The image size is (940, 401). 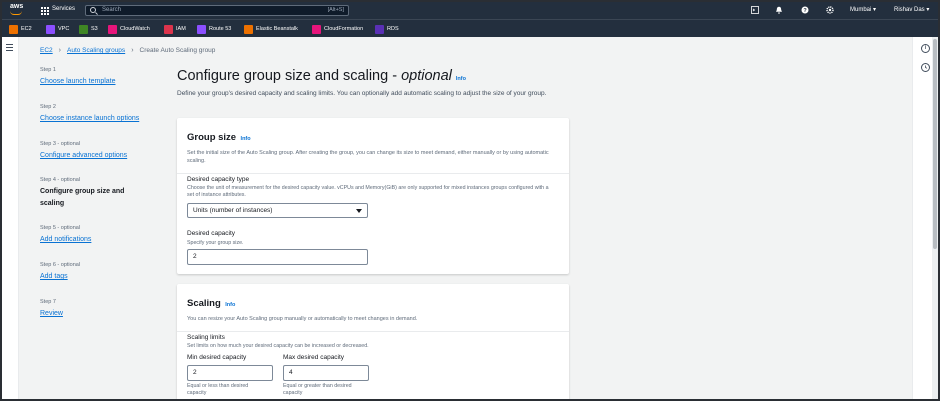 I want to click on step-4-current: Configure group size and scaling, so click(x=82, y=197).